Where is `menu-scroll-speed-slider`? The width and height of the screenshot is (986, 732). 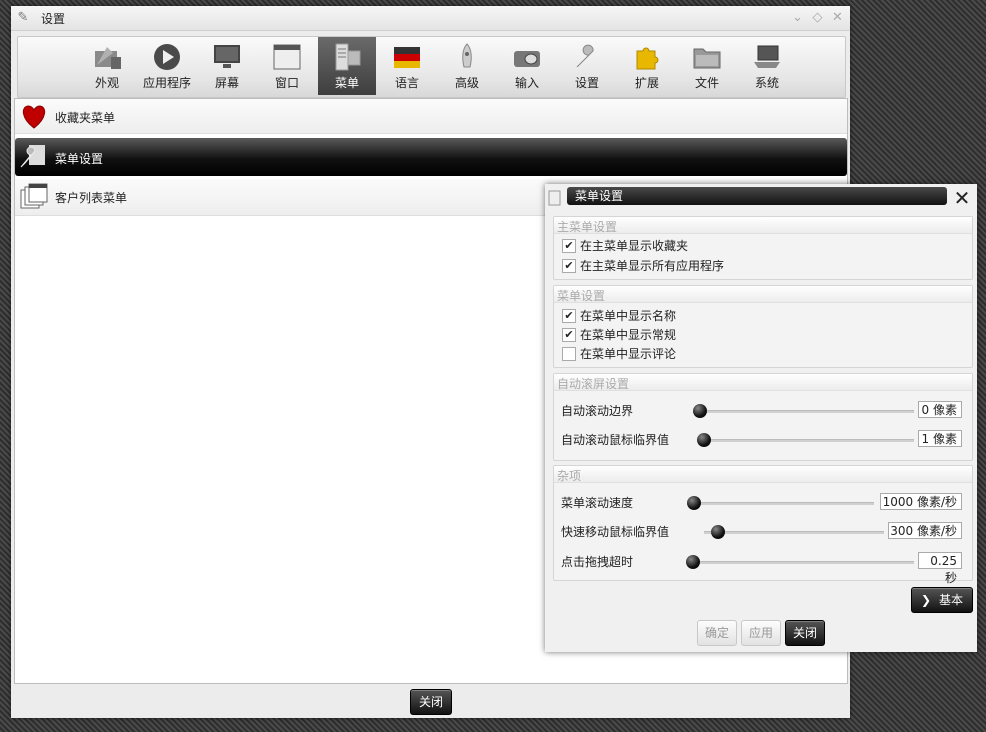 menu-scroll-speed-slider is located at coordinates (780, 503).